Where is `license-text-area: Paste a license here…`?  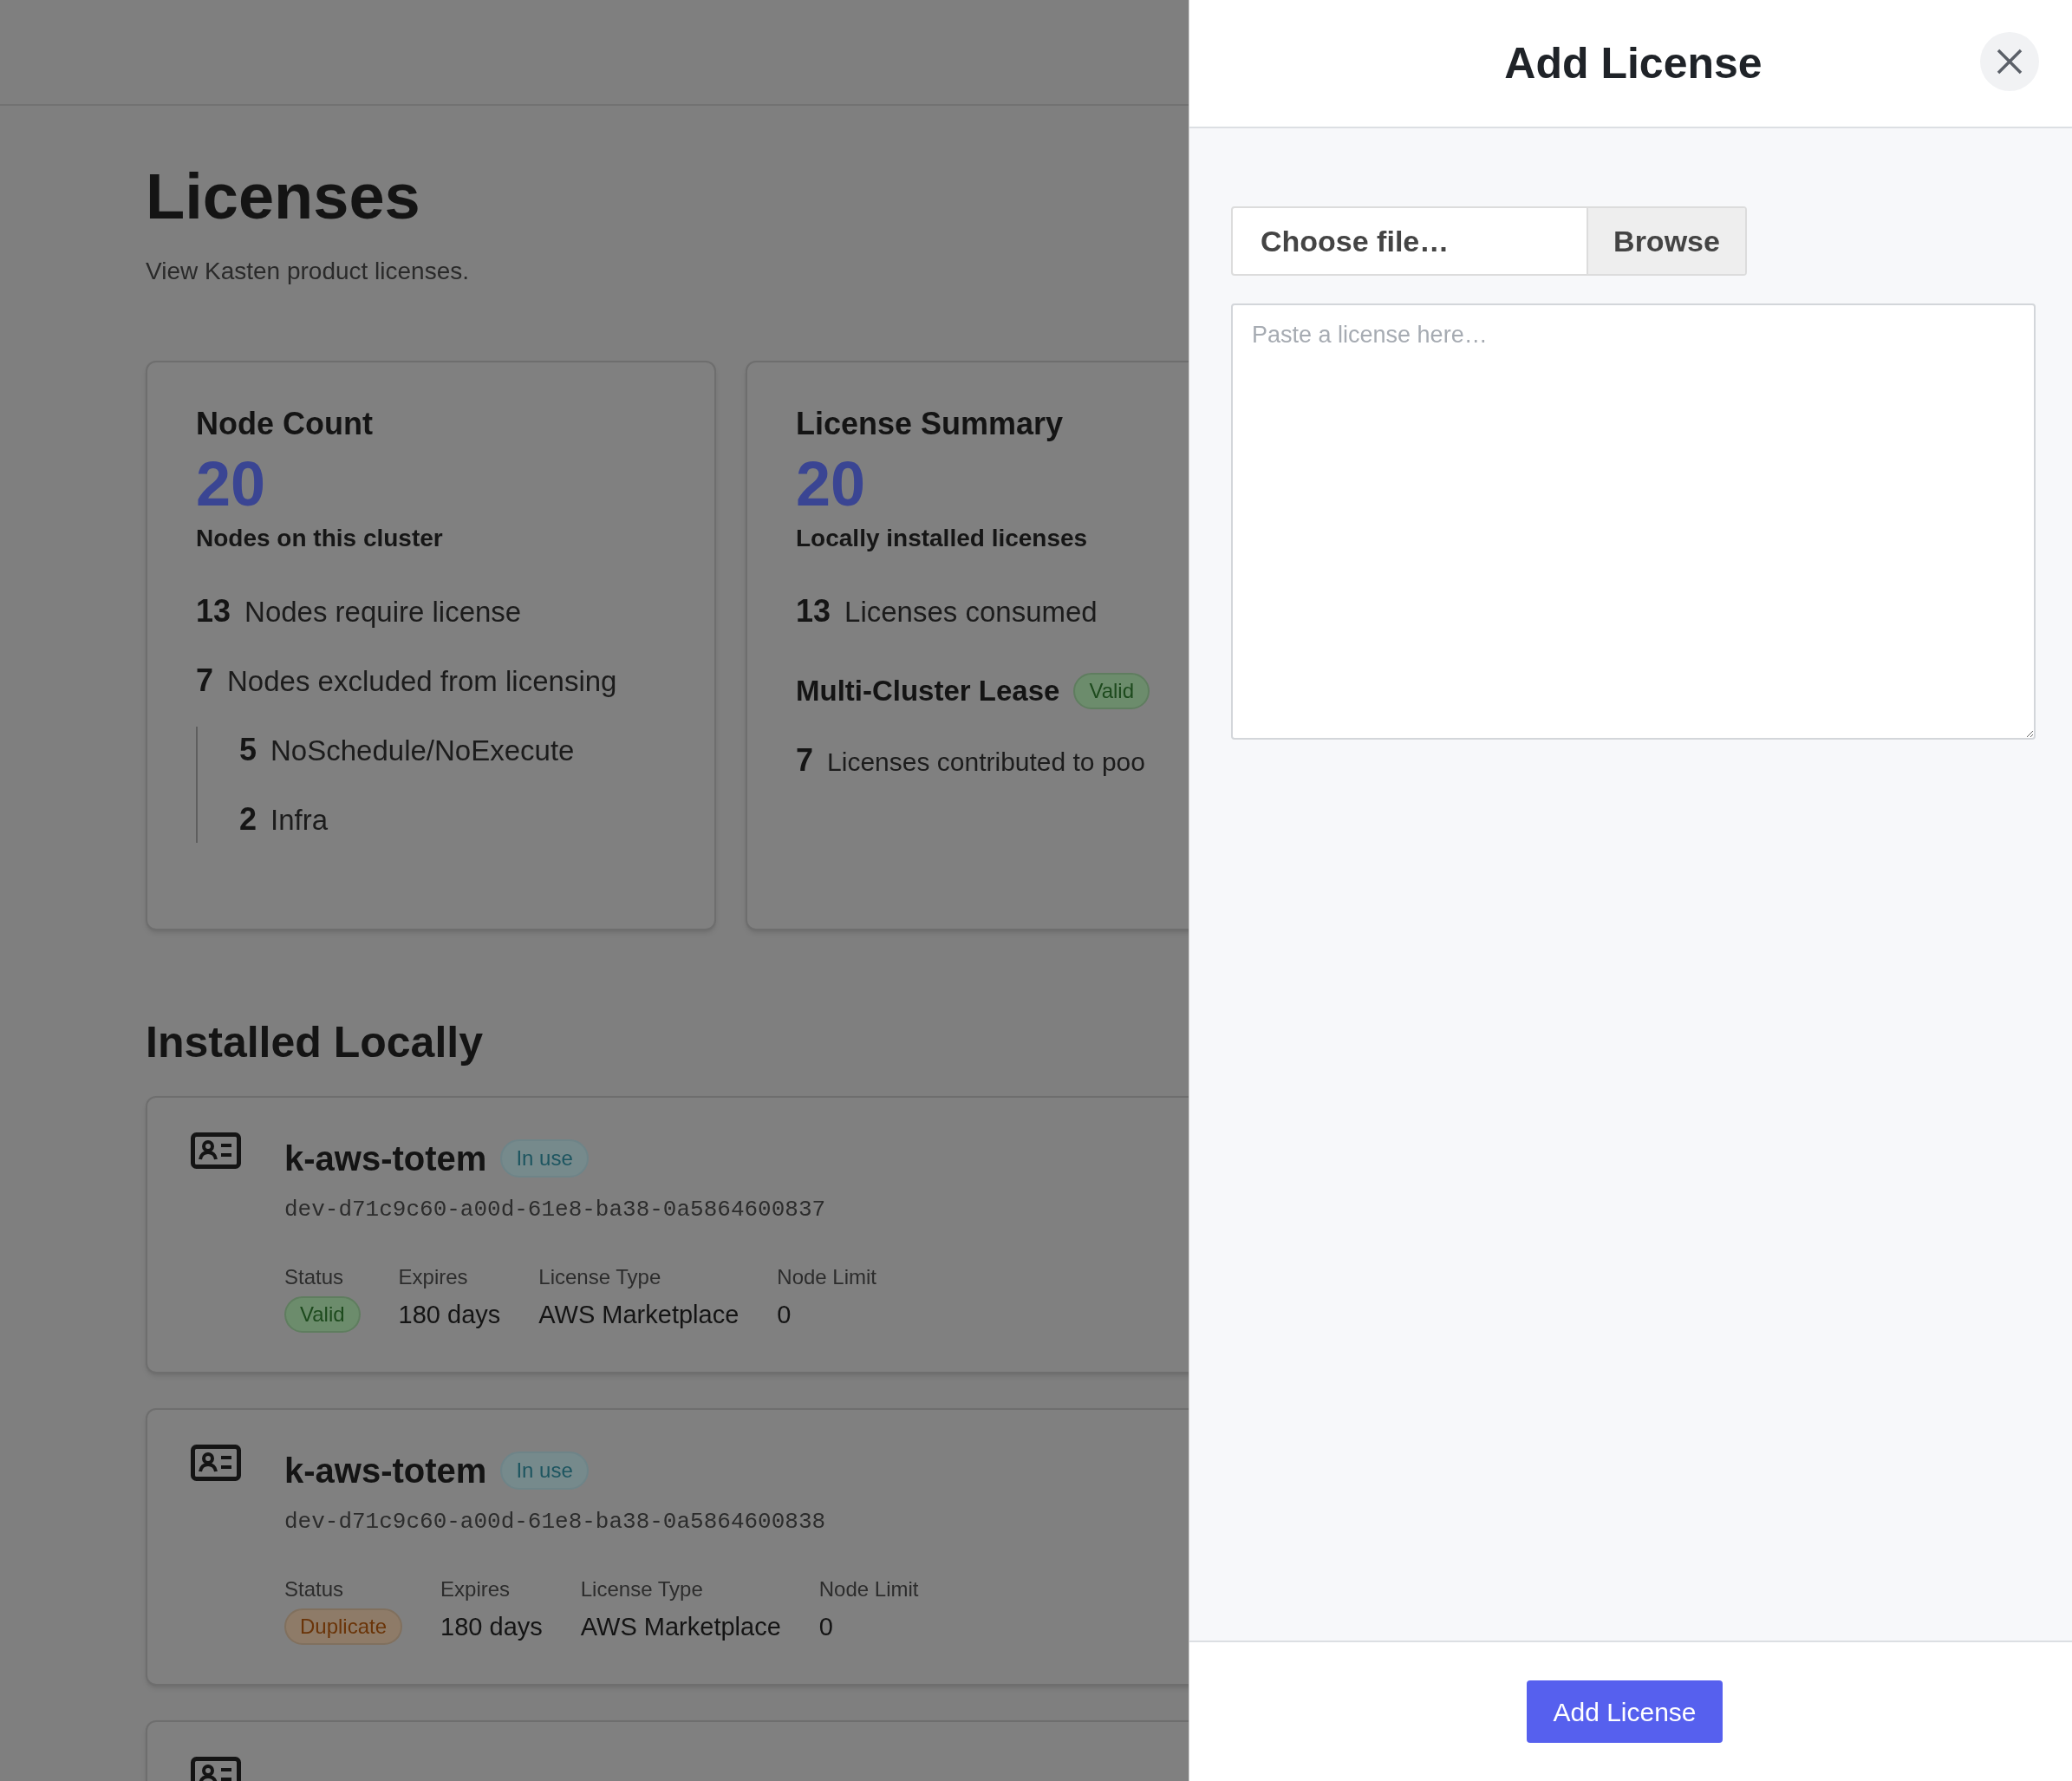
license-text-area: Paste a license here… is located at coordinates (1633, 521).